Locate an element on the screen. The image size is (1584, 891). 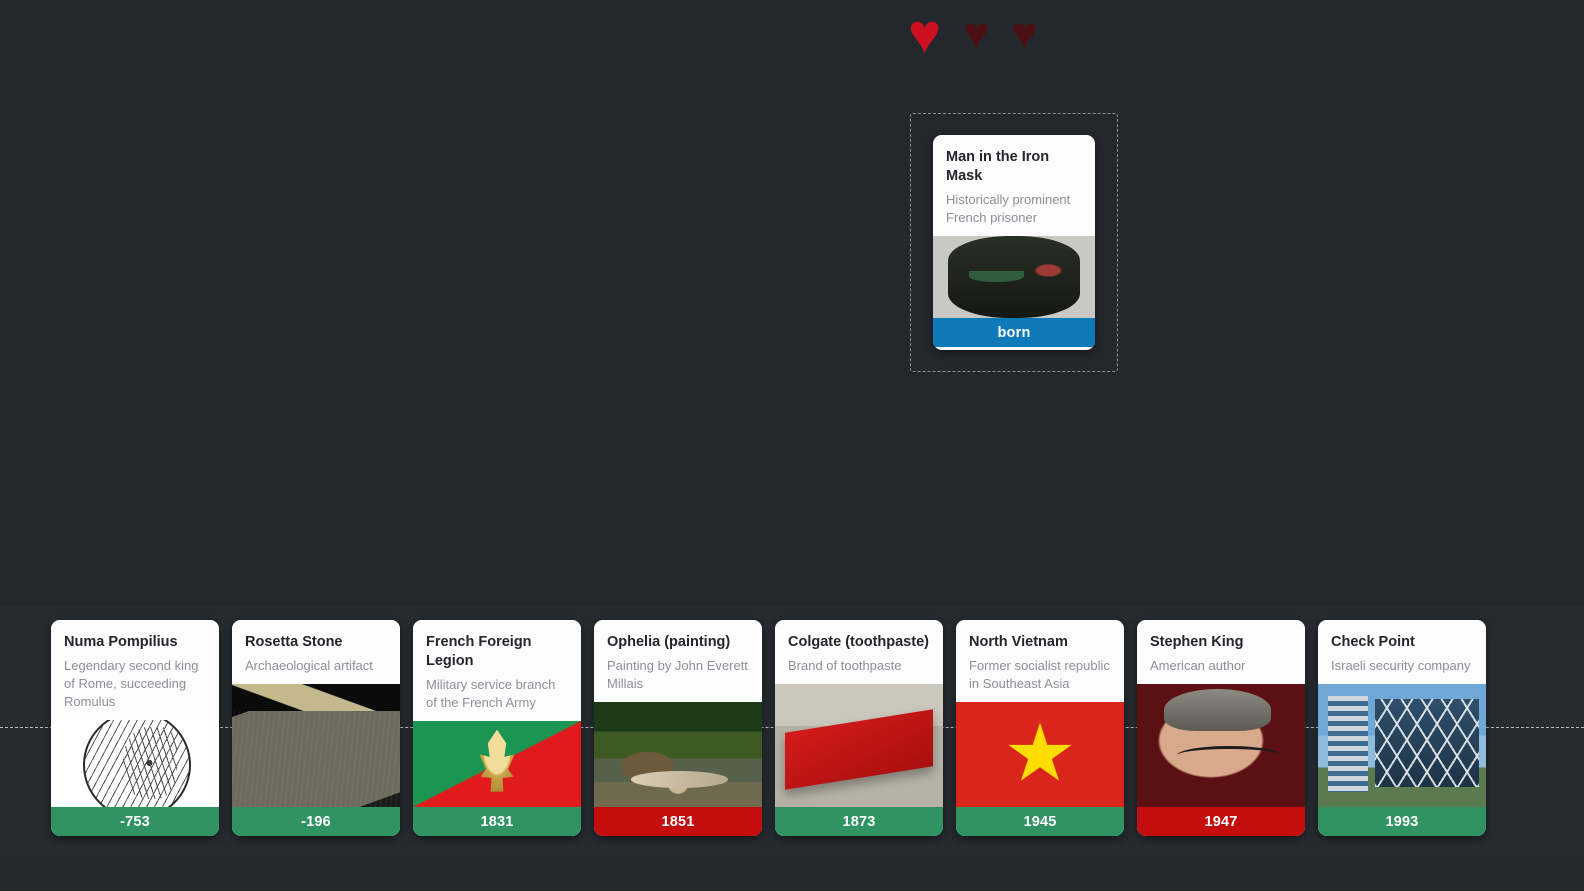
timeline-card-head: Rosetta Stone Archaeological artifact is located at coordinates (316, 652).